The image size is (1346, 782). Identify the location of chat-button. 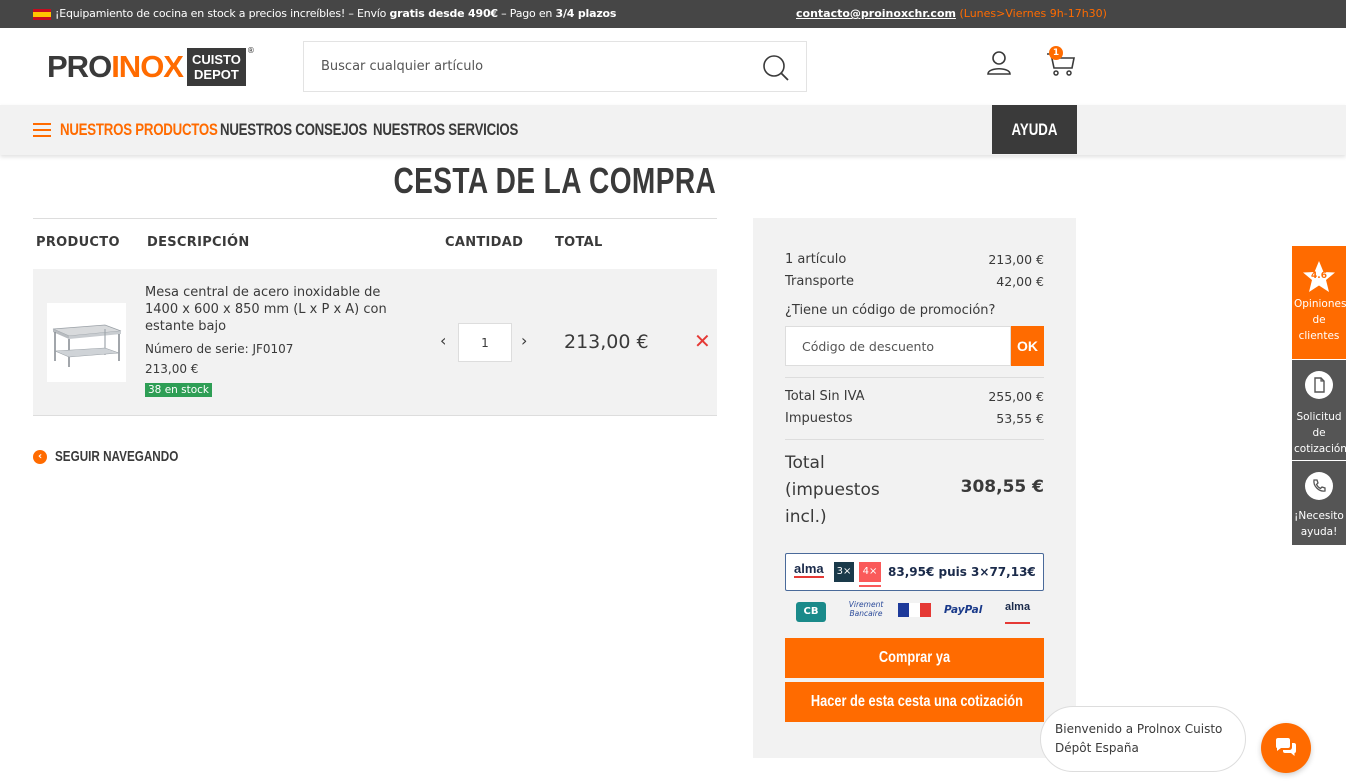
(1286, 748).